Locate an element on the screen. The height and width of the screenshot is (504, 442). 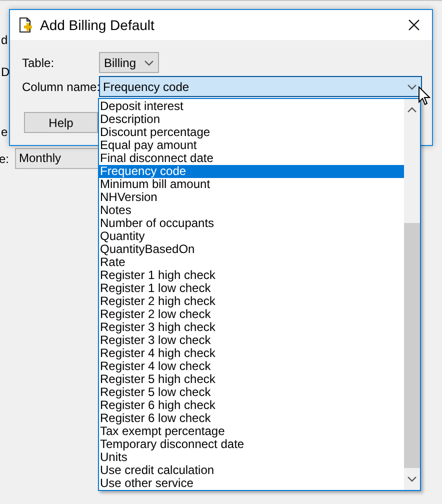
dropdown-option: Register 3 high check is located at coordinates (251, 327).